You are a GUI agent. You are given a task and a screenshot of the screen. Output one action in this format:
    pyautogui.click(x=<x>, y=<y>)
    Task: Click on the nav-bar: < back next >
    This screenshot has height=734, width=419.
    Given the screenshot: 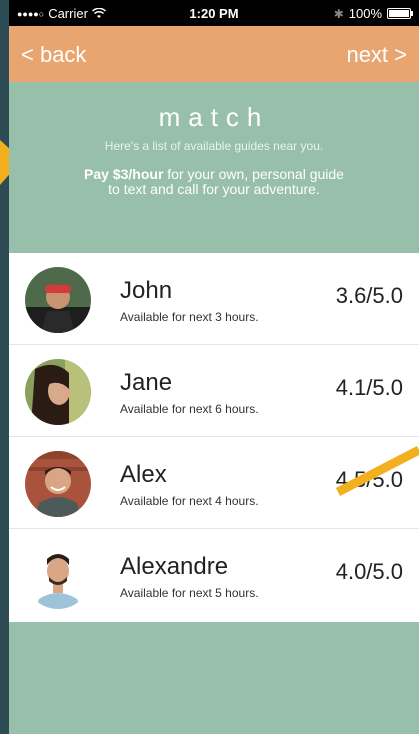 What is the action you would take?
    pyautogui.click(x=214, y=54)
    